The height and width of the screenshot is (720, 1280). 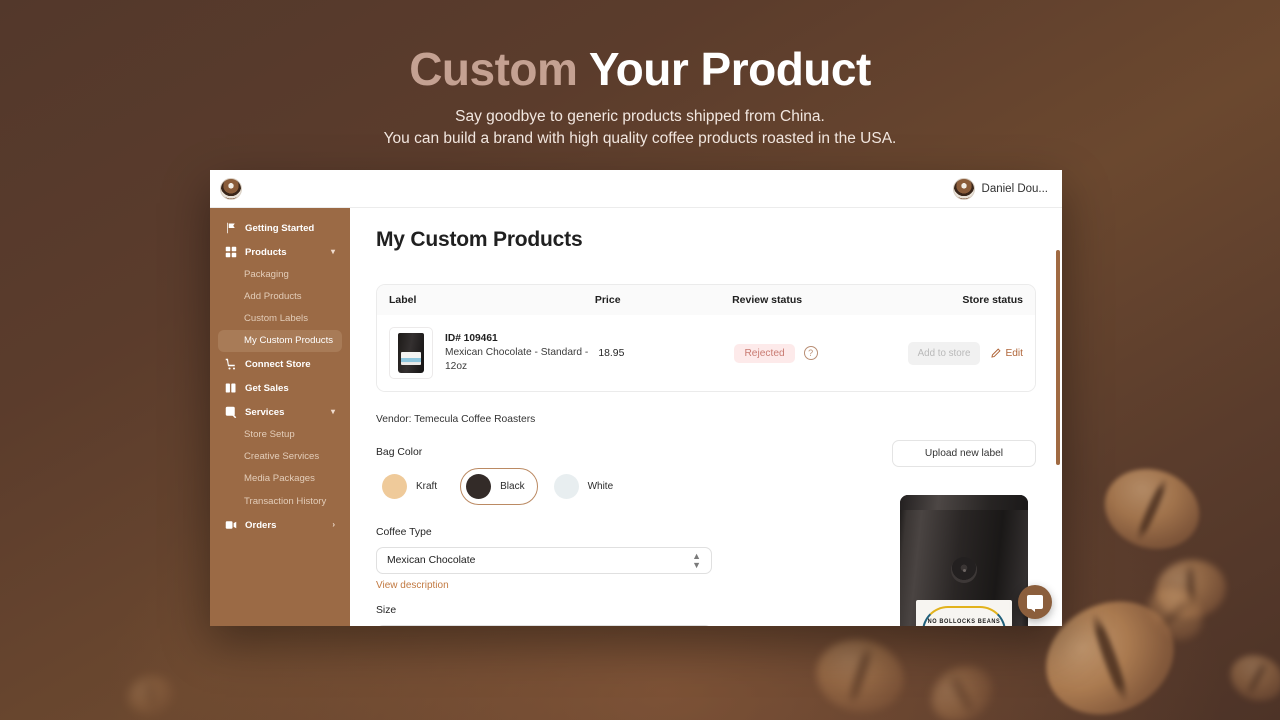 What do you see at coordinates (276, 318) in the screenshot?
I see `sidebar-item-label: Custom Labels` at bounding box center [276, 318].